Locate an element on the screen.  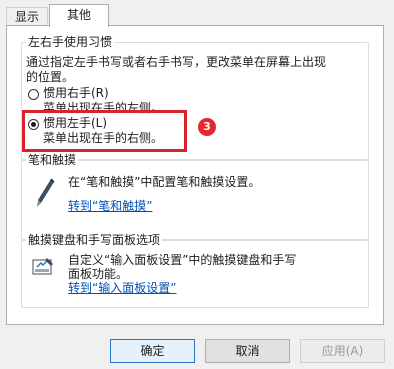
apply-button: 应用(A) is located at coordinates (342, 351).